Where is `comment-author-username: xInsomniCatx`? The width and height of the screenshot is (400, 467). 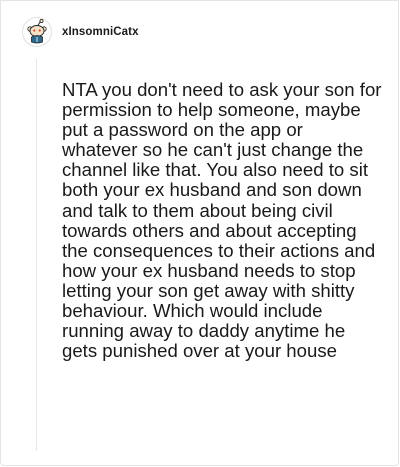
comment-author-username: xInsomniCatx is located at coordinates (100, 32).